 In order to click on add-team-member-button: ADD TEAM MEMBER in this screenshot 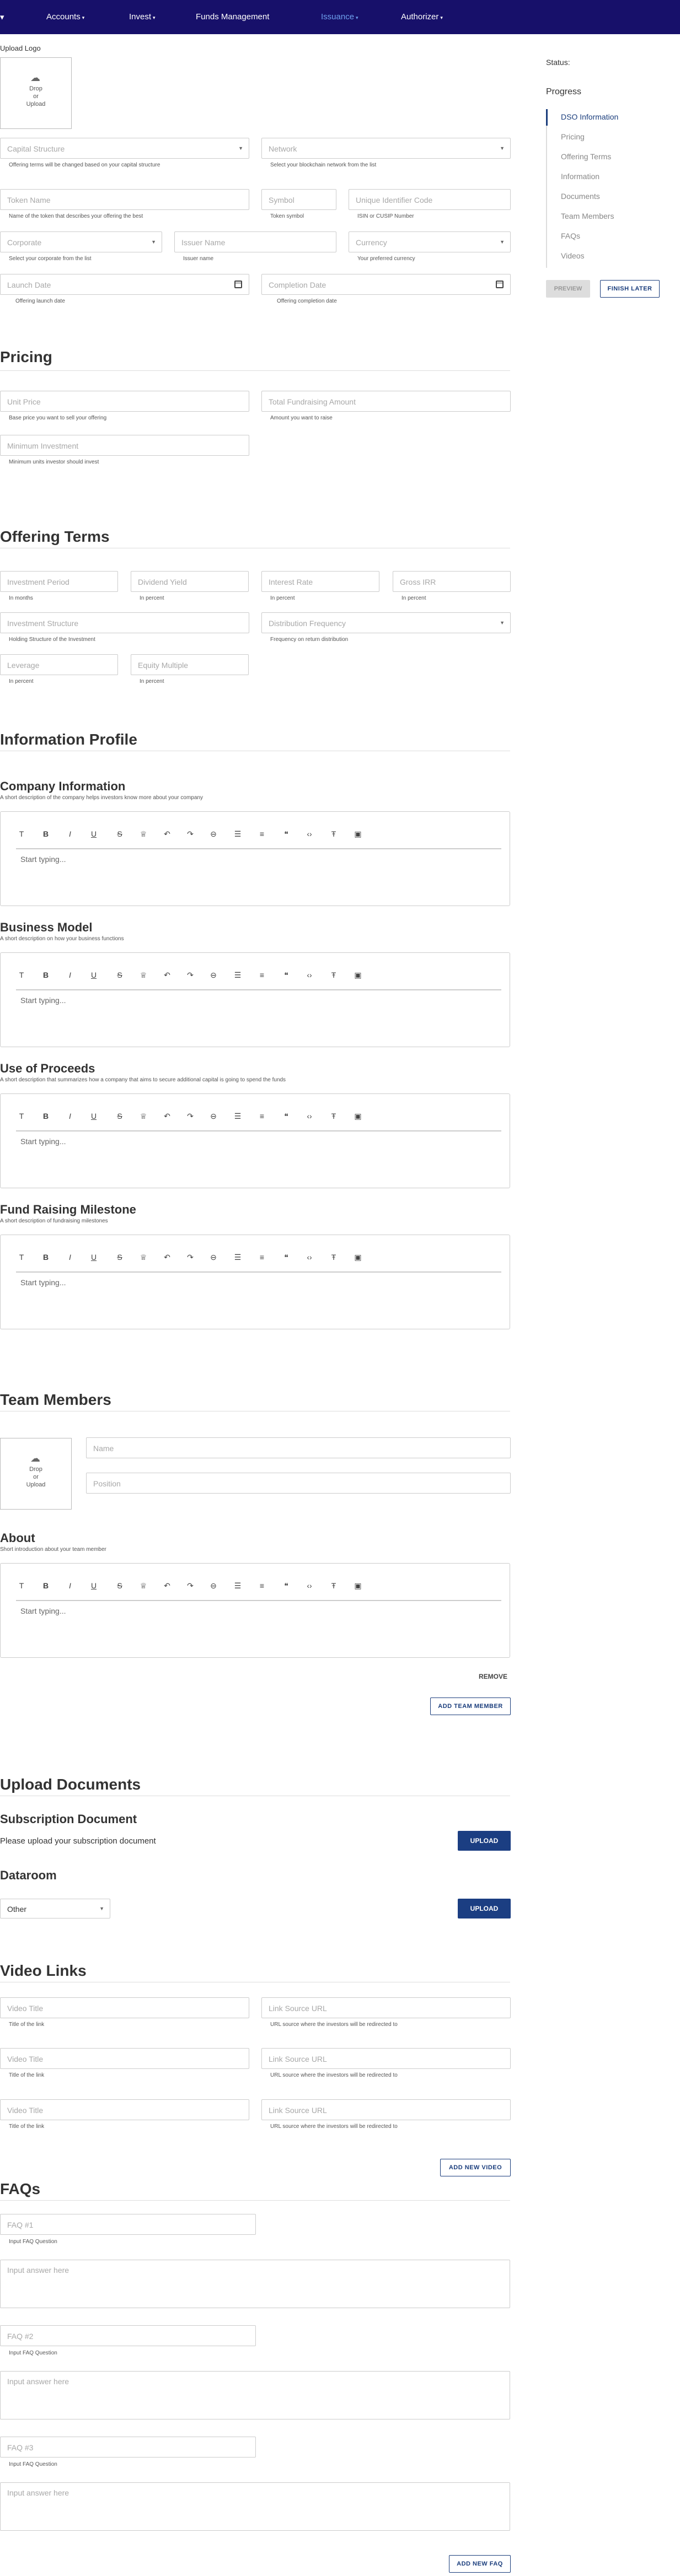, I will do `click(470, 1706)`.